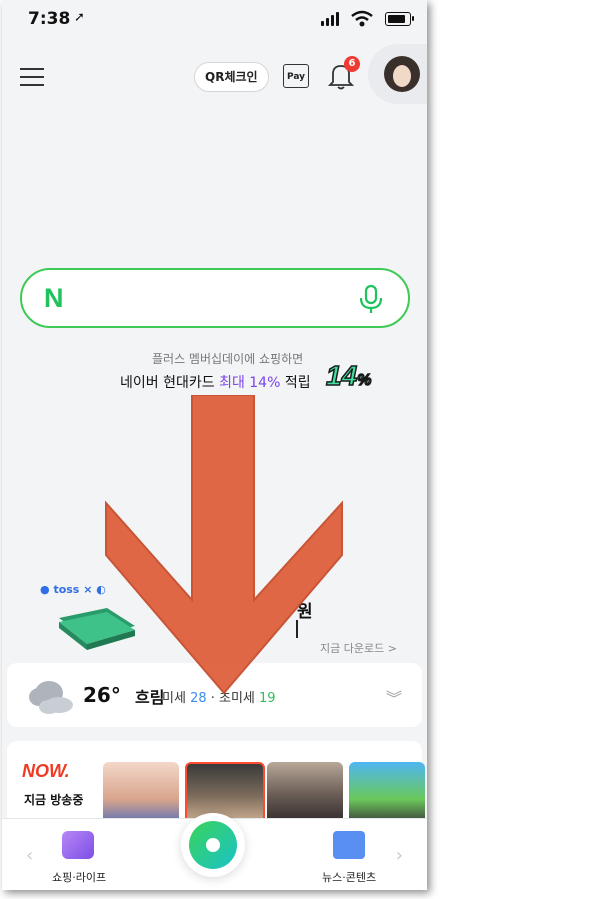  Describe the element at coordinates (331, 19) in the screenshot. I see `signal-icon` at that location.